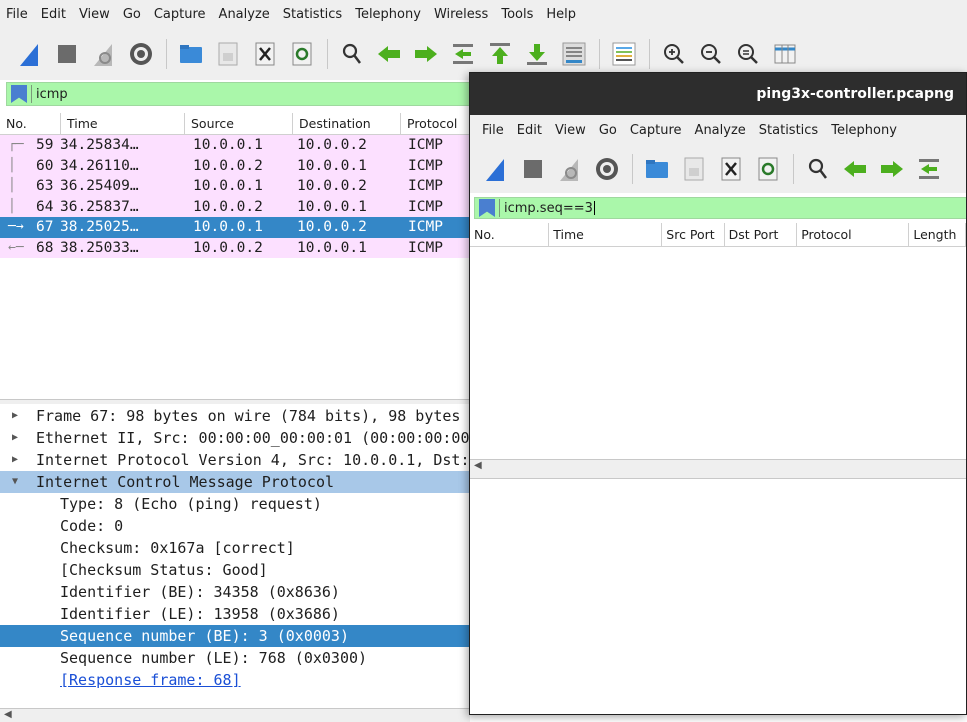 The height and width of the screenshot is (722, 967). Describe the element at coordinates (241, 94) in the screenshot. I see `display-filter-bar: icmp` at that location.